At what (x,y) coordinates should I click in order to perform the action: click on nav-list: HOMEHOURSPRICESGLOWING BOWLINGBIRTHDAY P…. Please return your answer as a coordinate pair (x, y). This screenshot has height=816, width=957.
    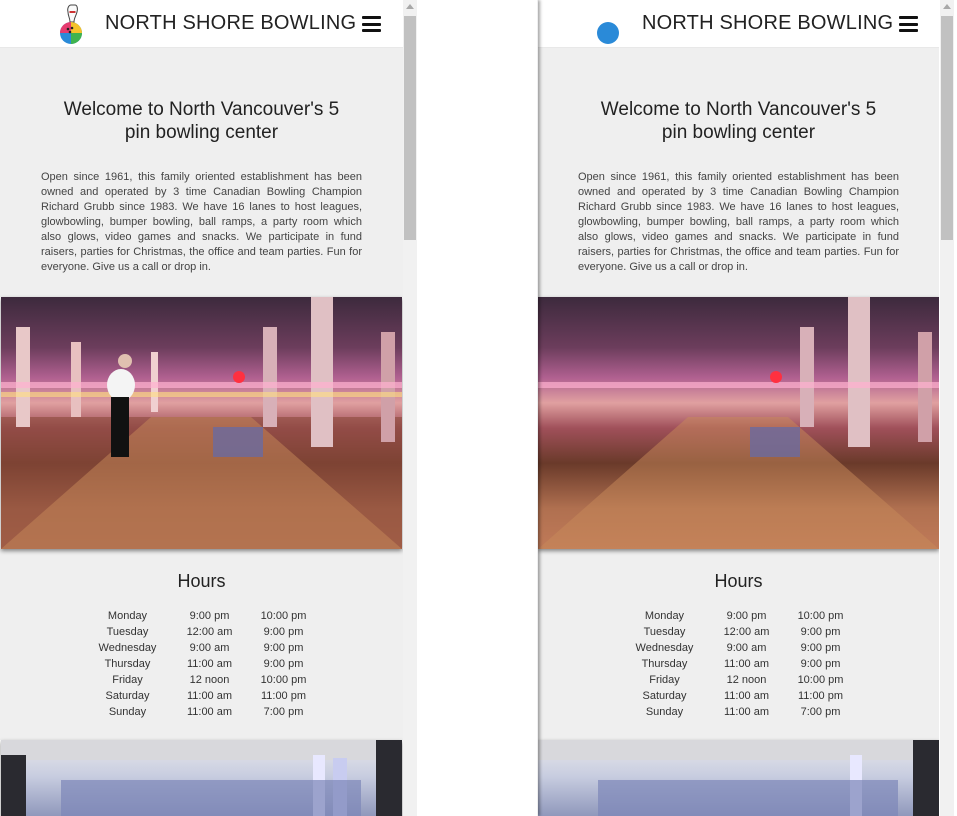
    Looking at the image, I should click on (537, 171).